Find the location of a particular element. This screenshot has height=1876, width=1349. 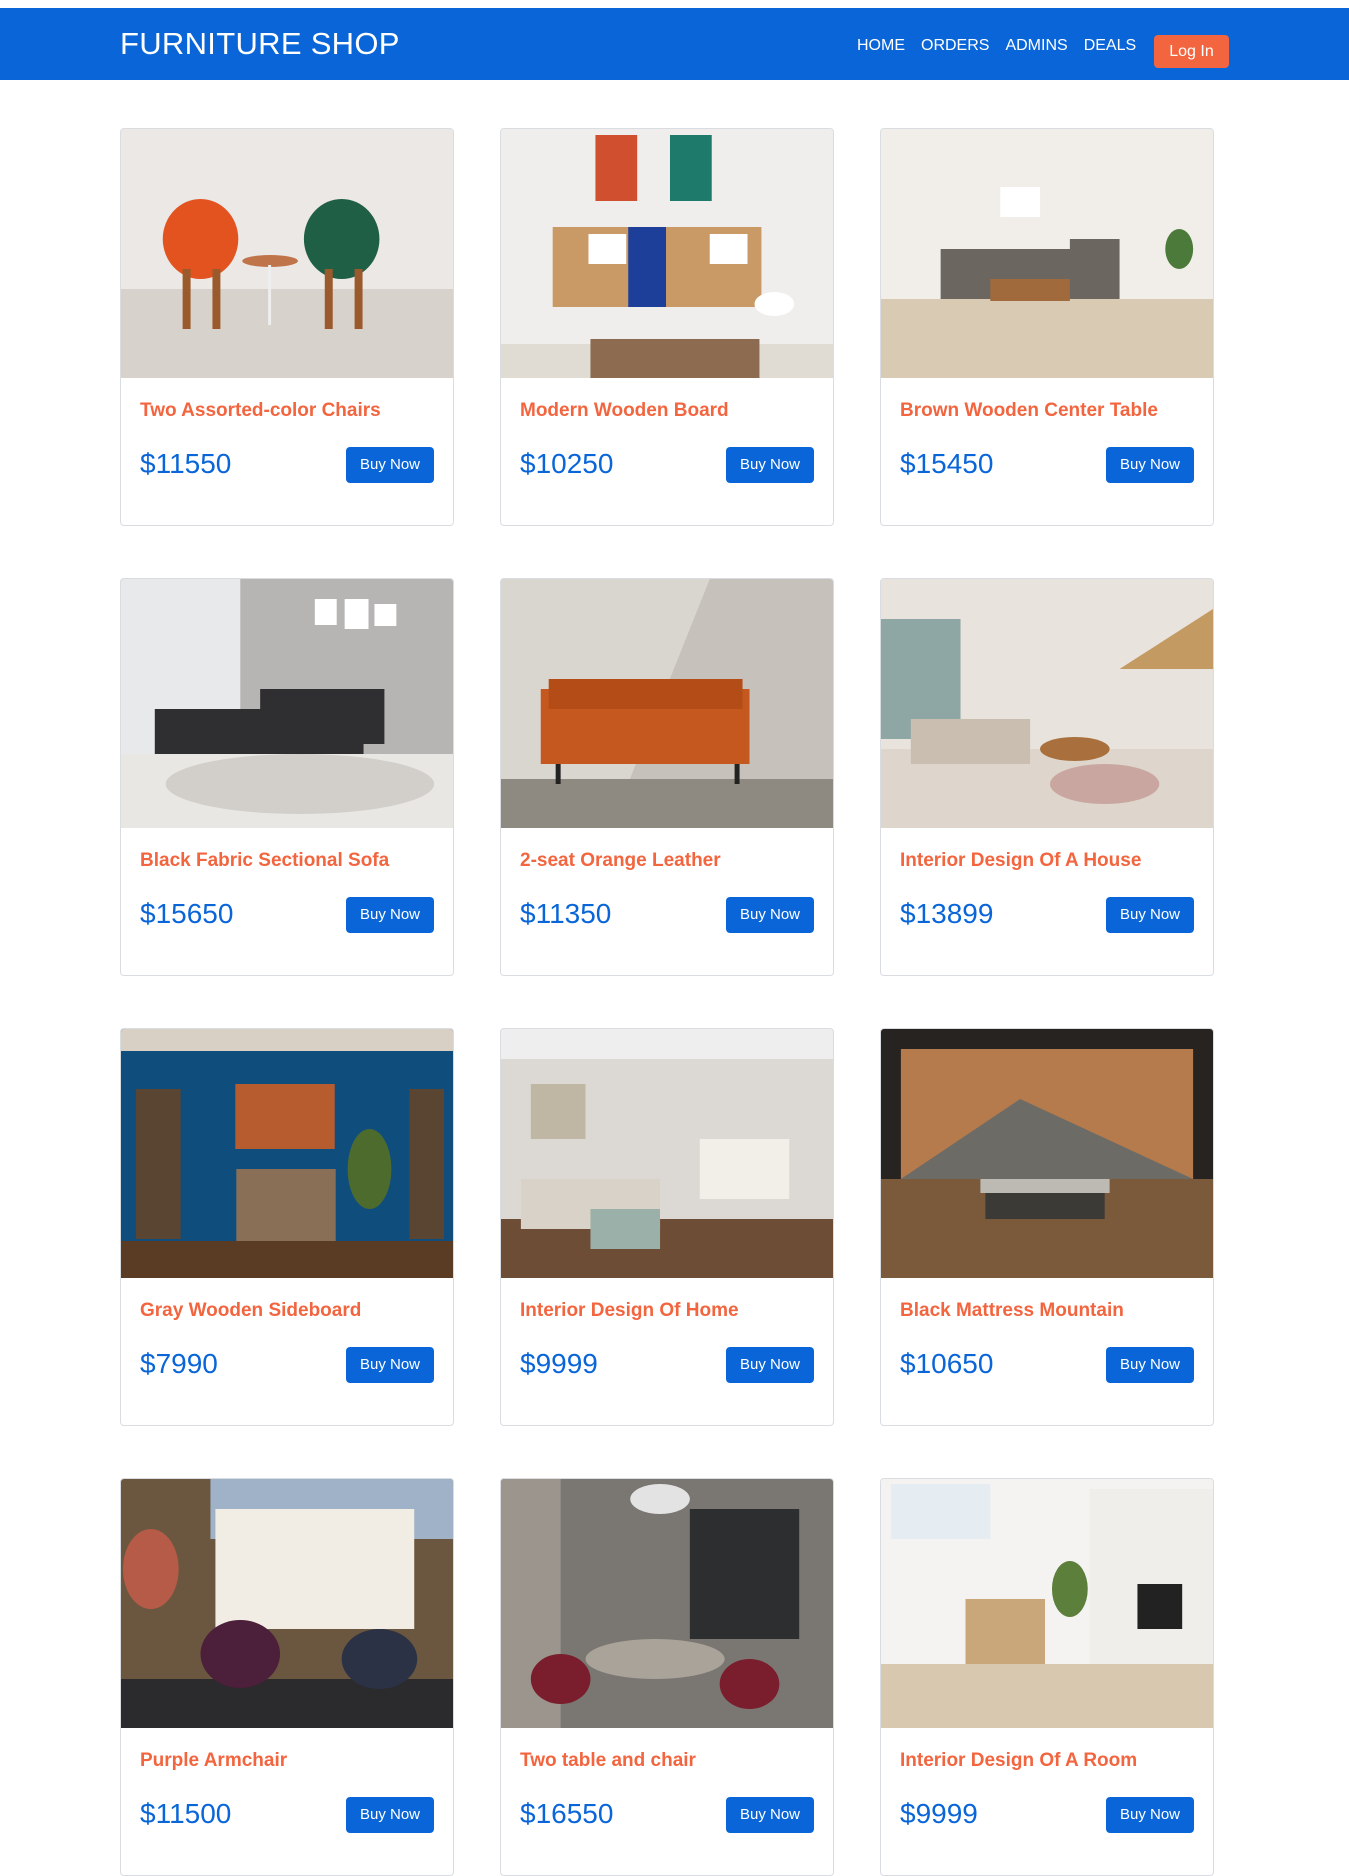

product-price: $7990 is located at coordinates (179, 1363).